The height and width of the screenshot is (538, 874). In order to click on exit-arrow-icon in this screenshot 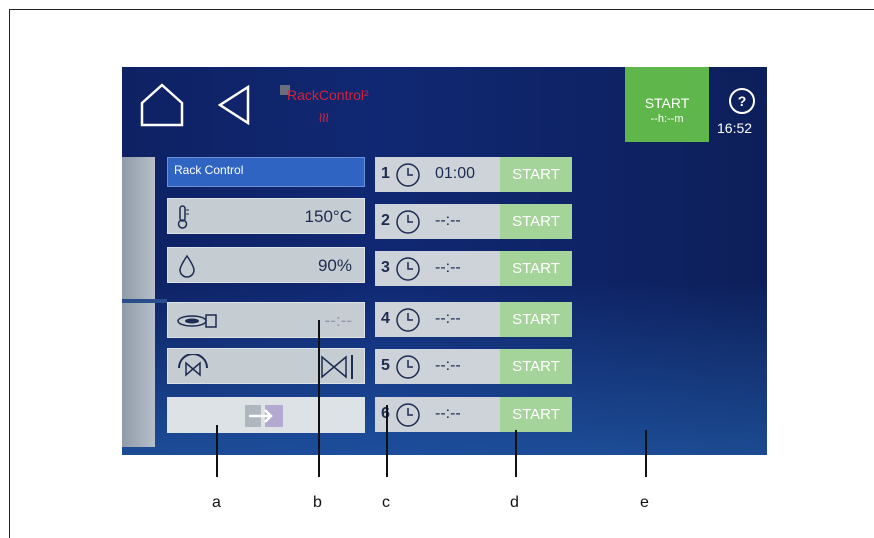, I will do `click(264, 416)`.